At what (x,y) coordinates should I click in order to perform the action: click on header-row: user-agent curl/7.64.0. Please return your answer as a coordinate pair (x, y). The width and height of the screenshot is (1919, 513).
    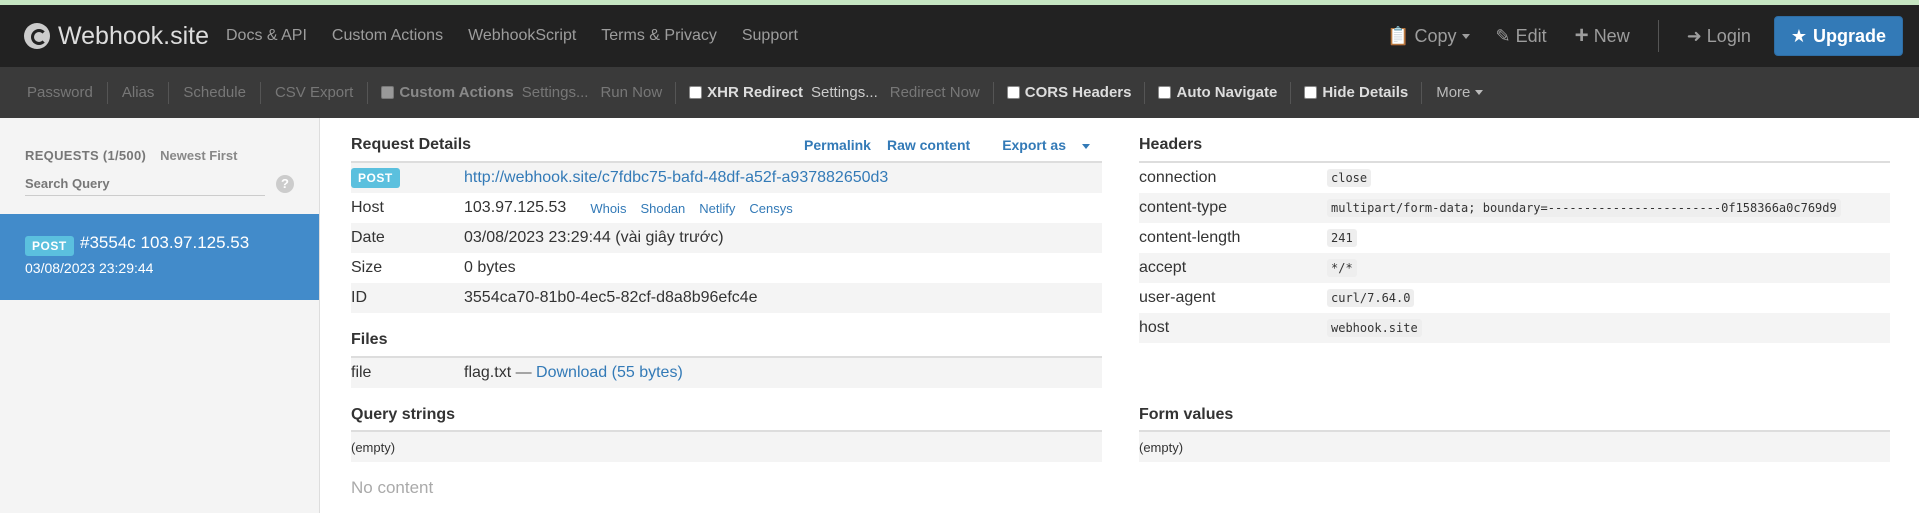
    Looking at the image, I should click on (1514, 298).